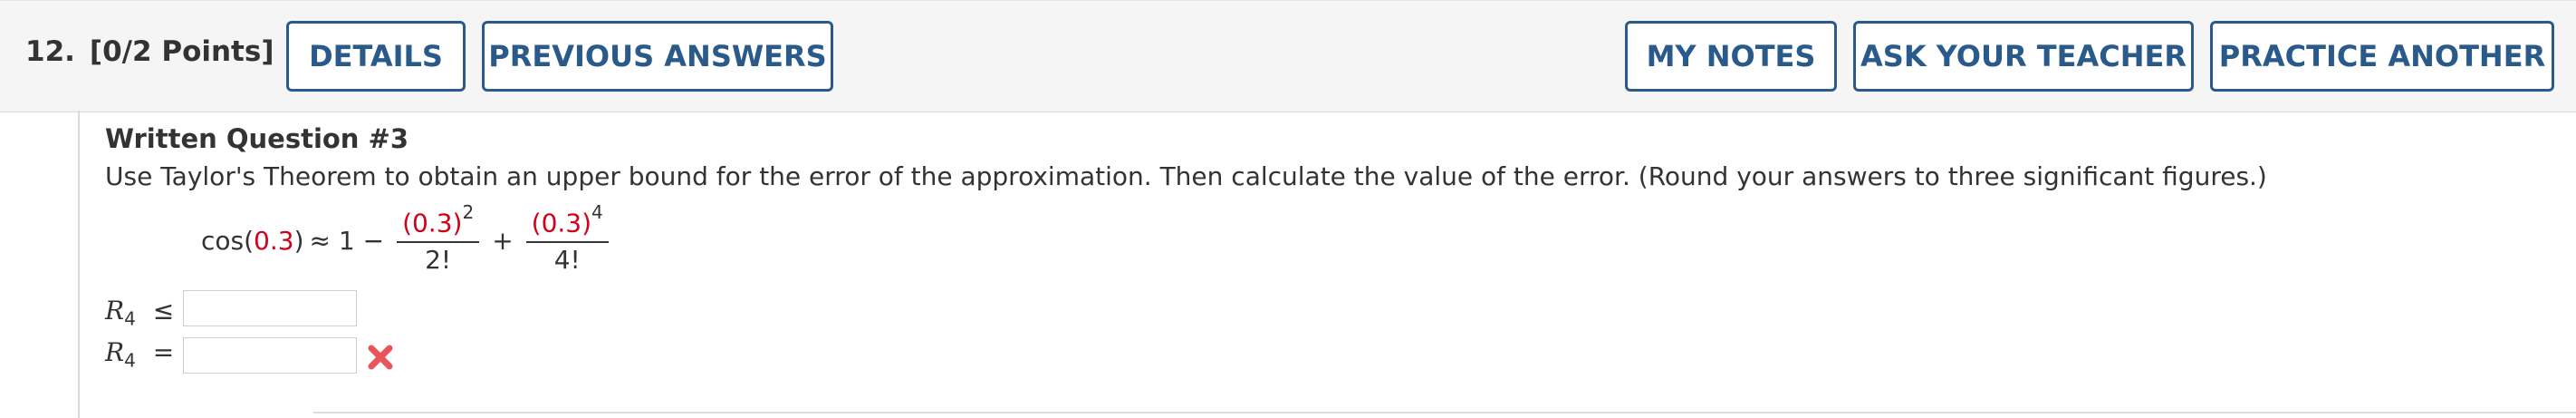  What do you see at coordinates (270, 356) in the screenshot?
I see `error-value-input` at bounding box center [270, 356].